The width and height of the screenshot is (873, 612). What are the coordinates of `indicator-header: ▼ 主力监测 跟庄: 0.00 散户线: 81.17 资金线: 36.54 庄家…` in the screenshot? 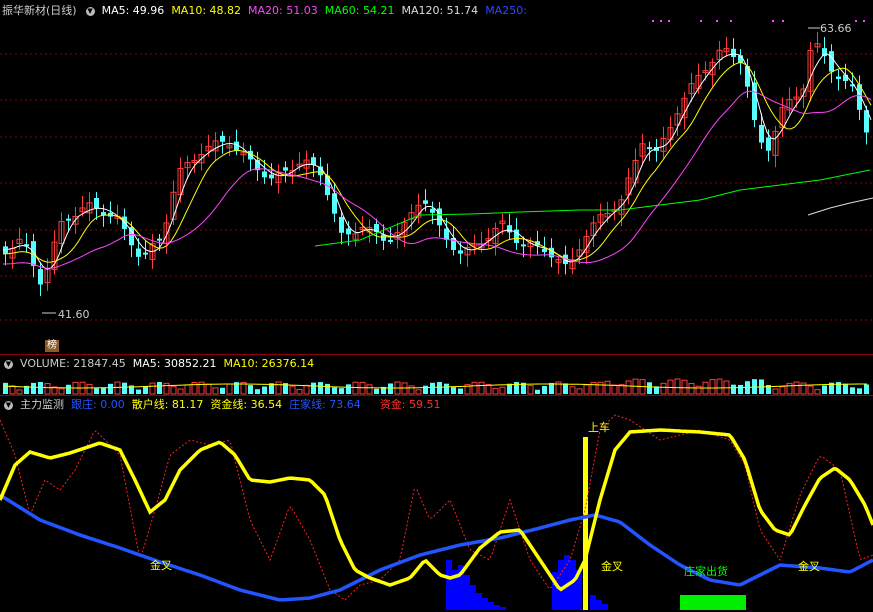 It's located at (221, 405).